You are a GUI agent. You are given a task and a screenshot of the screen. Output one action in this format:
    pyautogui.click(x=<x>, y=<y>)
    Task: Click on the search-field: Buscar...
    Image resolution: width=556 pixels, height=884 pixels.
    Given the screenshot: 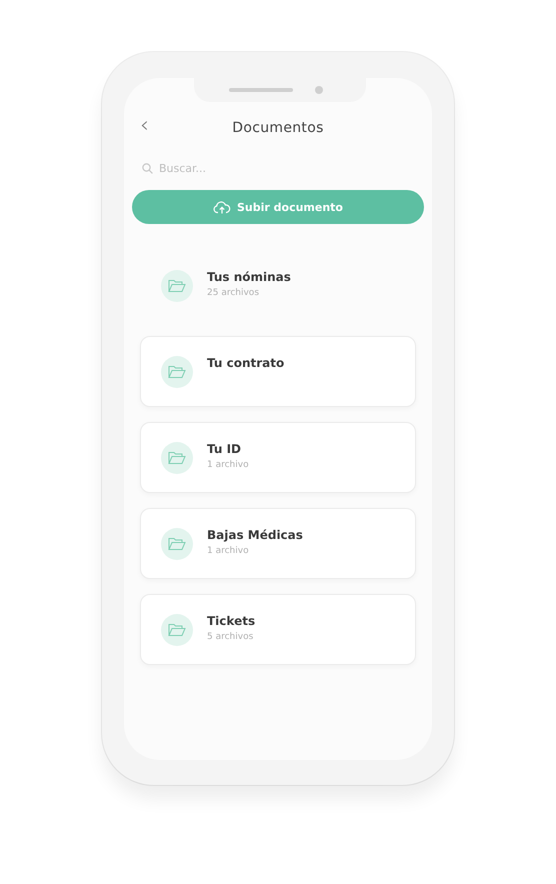 What is the action you would take?
    pyautogui.click(x=259, y=168)
    